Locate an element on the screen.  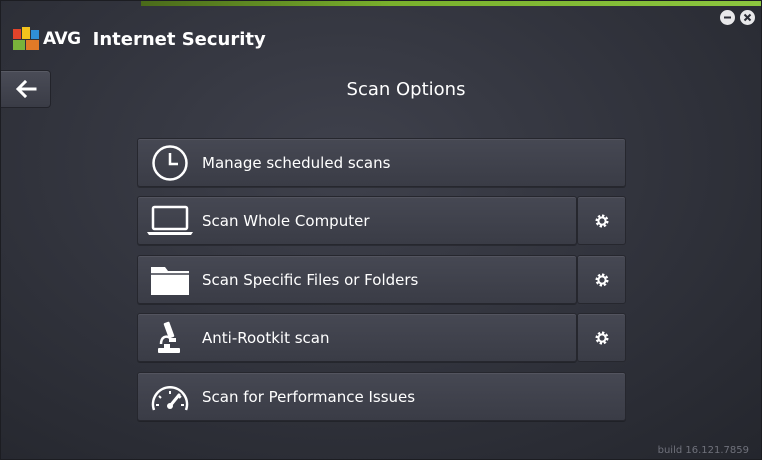
close-button is located at coordinates (747, 17).